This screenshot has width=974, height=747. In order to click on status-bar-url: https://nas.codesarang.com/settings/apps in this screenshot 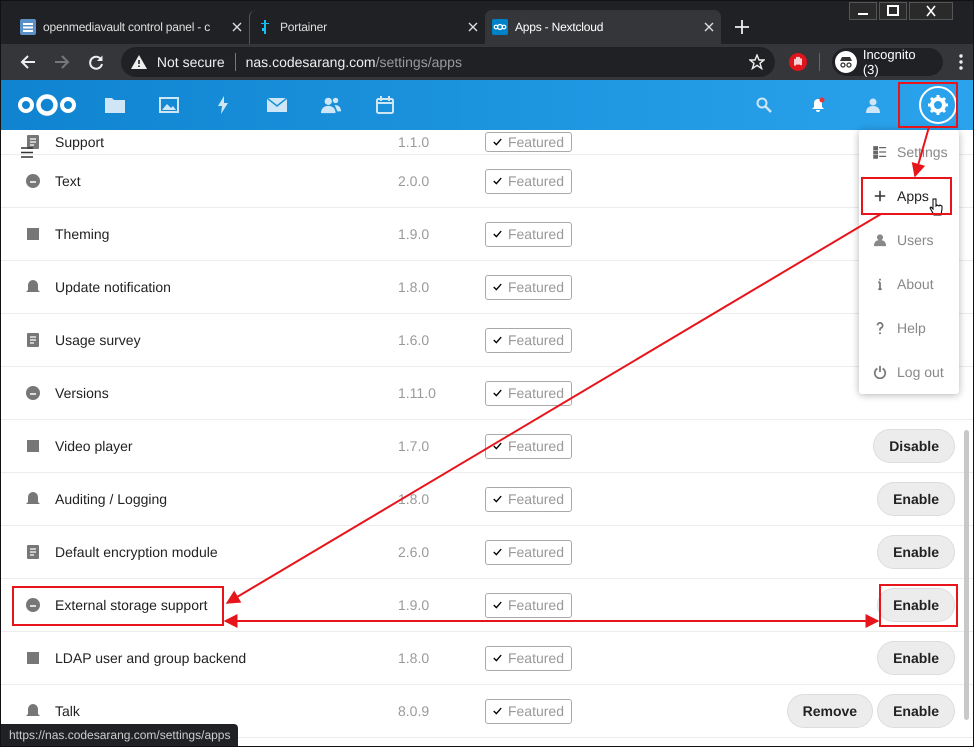, I will do `click(119, 735)`.